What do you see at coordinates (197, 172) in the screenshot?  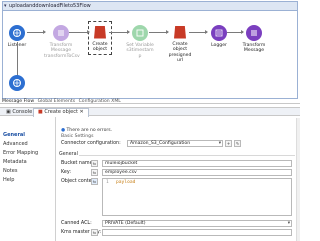 I see `key-input: employee.csv` at bounding box center [197, 172].